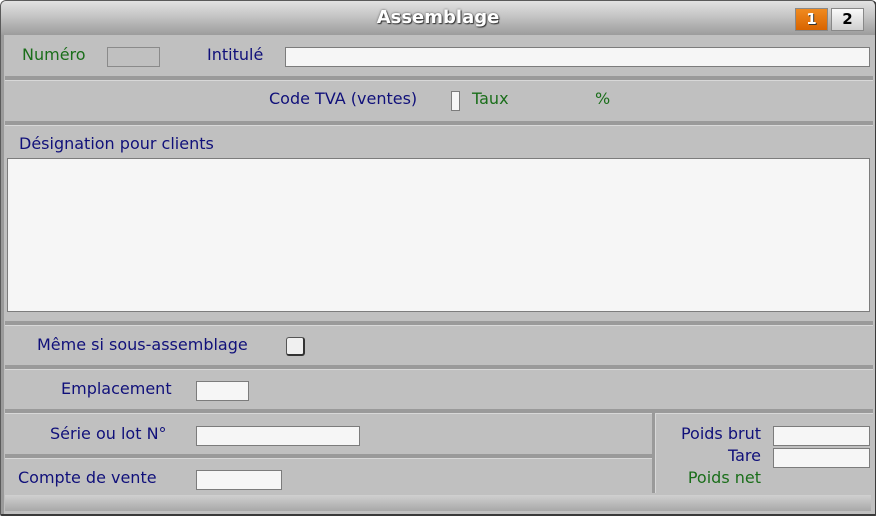 The height and width of the screenshot is (516, 876). Describe the element at coordinates (724, 477) in the screenshot. I see `poids-net-label: Poids net` at that location.